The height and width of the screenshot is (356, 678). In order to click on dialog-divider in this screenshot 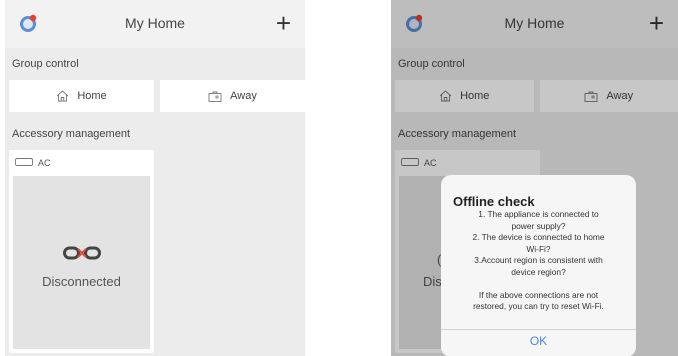, I will do `click(538, 329)`.